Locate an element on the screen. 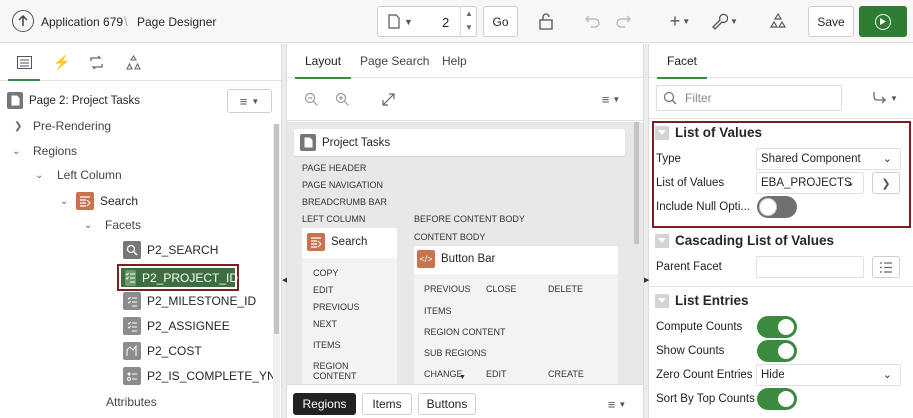 The width and height of the screenshot is (913, 418). slot-label: PREVIOUS is located at coordinates (447, 289).